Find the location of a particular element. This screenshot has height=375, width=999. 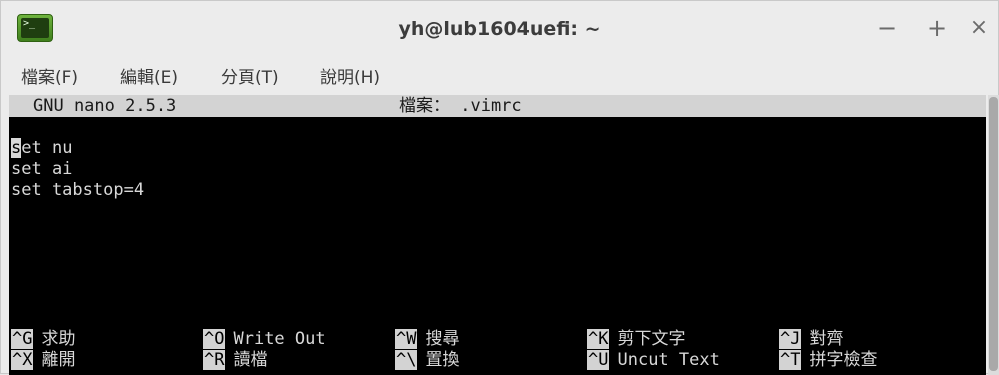

shortcut-write-out: ^O Write Out is located at coordinates (264, 339).